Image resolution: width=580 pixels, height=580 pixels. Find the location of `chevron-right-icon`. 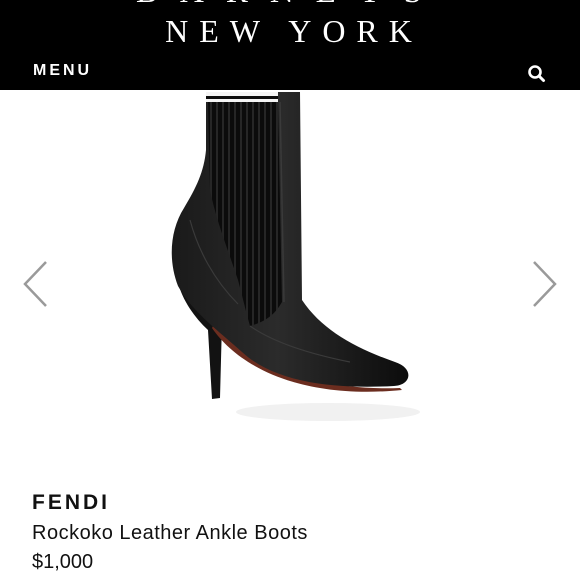

chevron-right-icon is located at coordinates (545, 284).